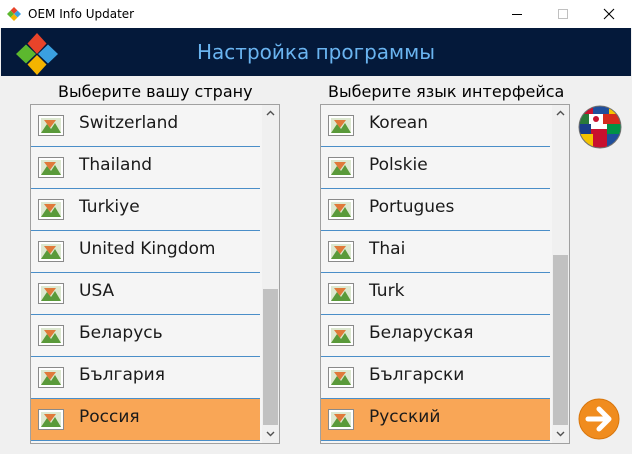 The height and width of the screenshot is (454, 632). I want to click on language-item-turk: Turk, so click(435, 294).